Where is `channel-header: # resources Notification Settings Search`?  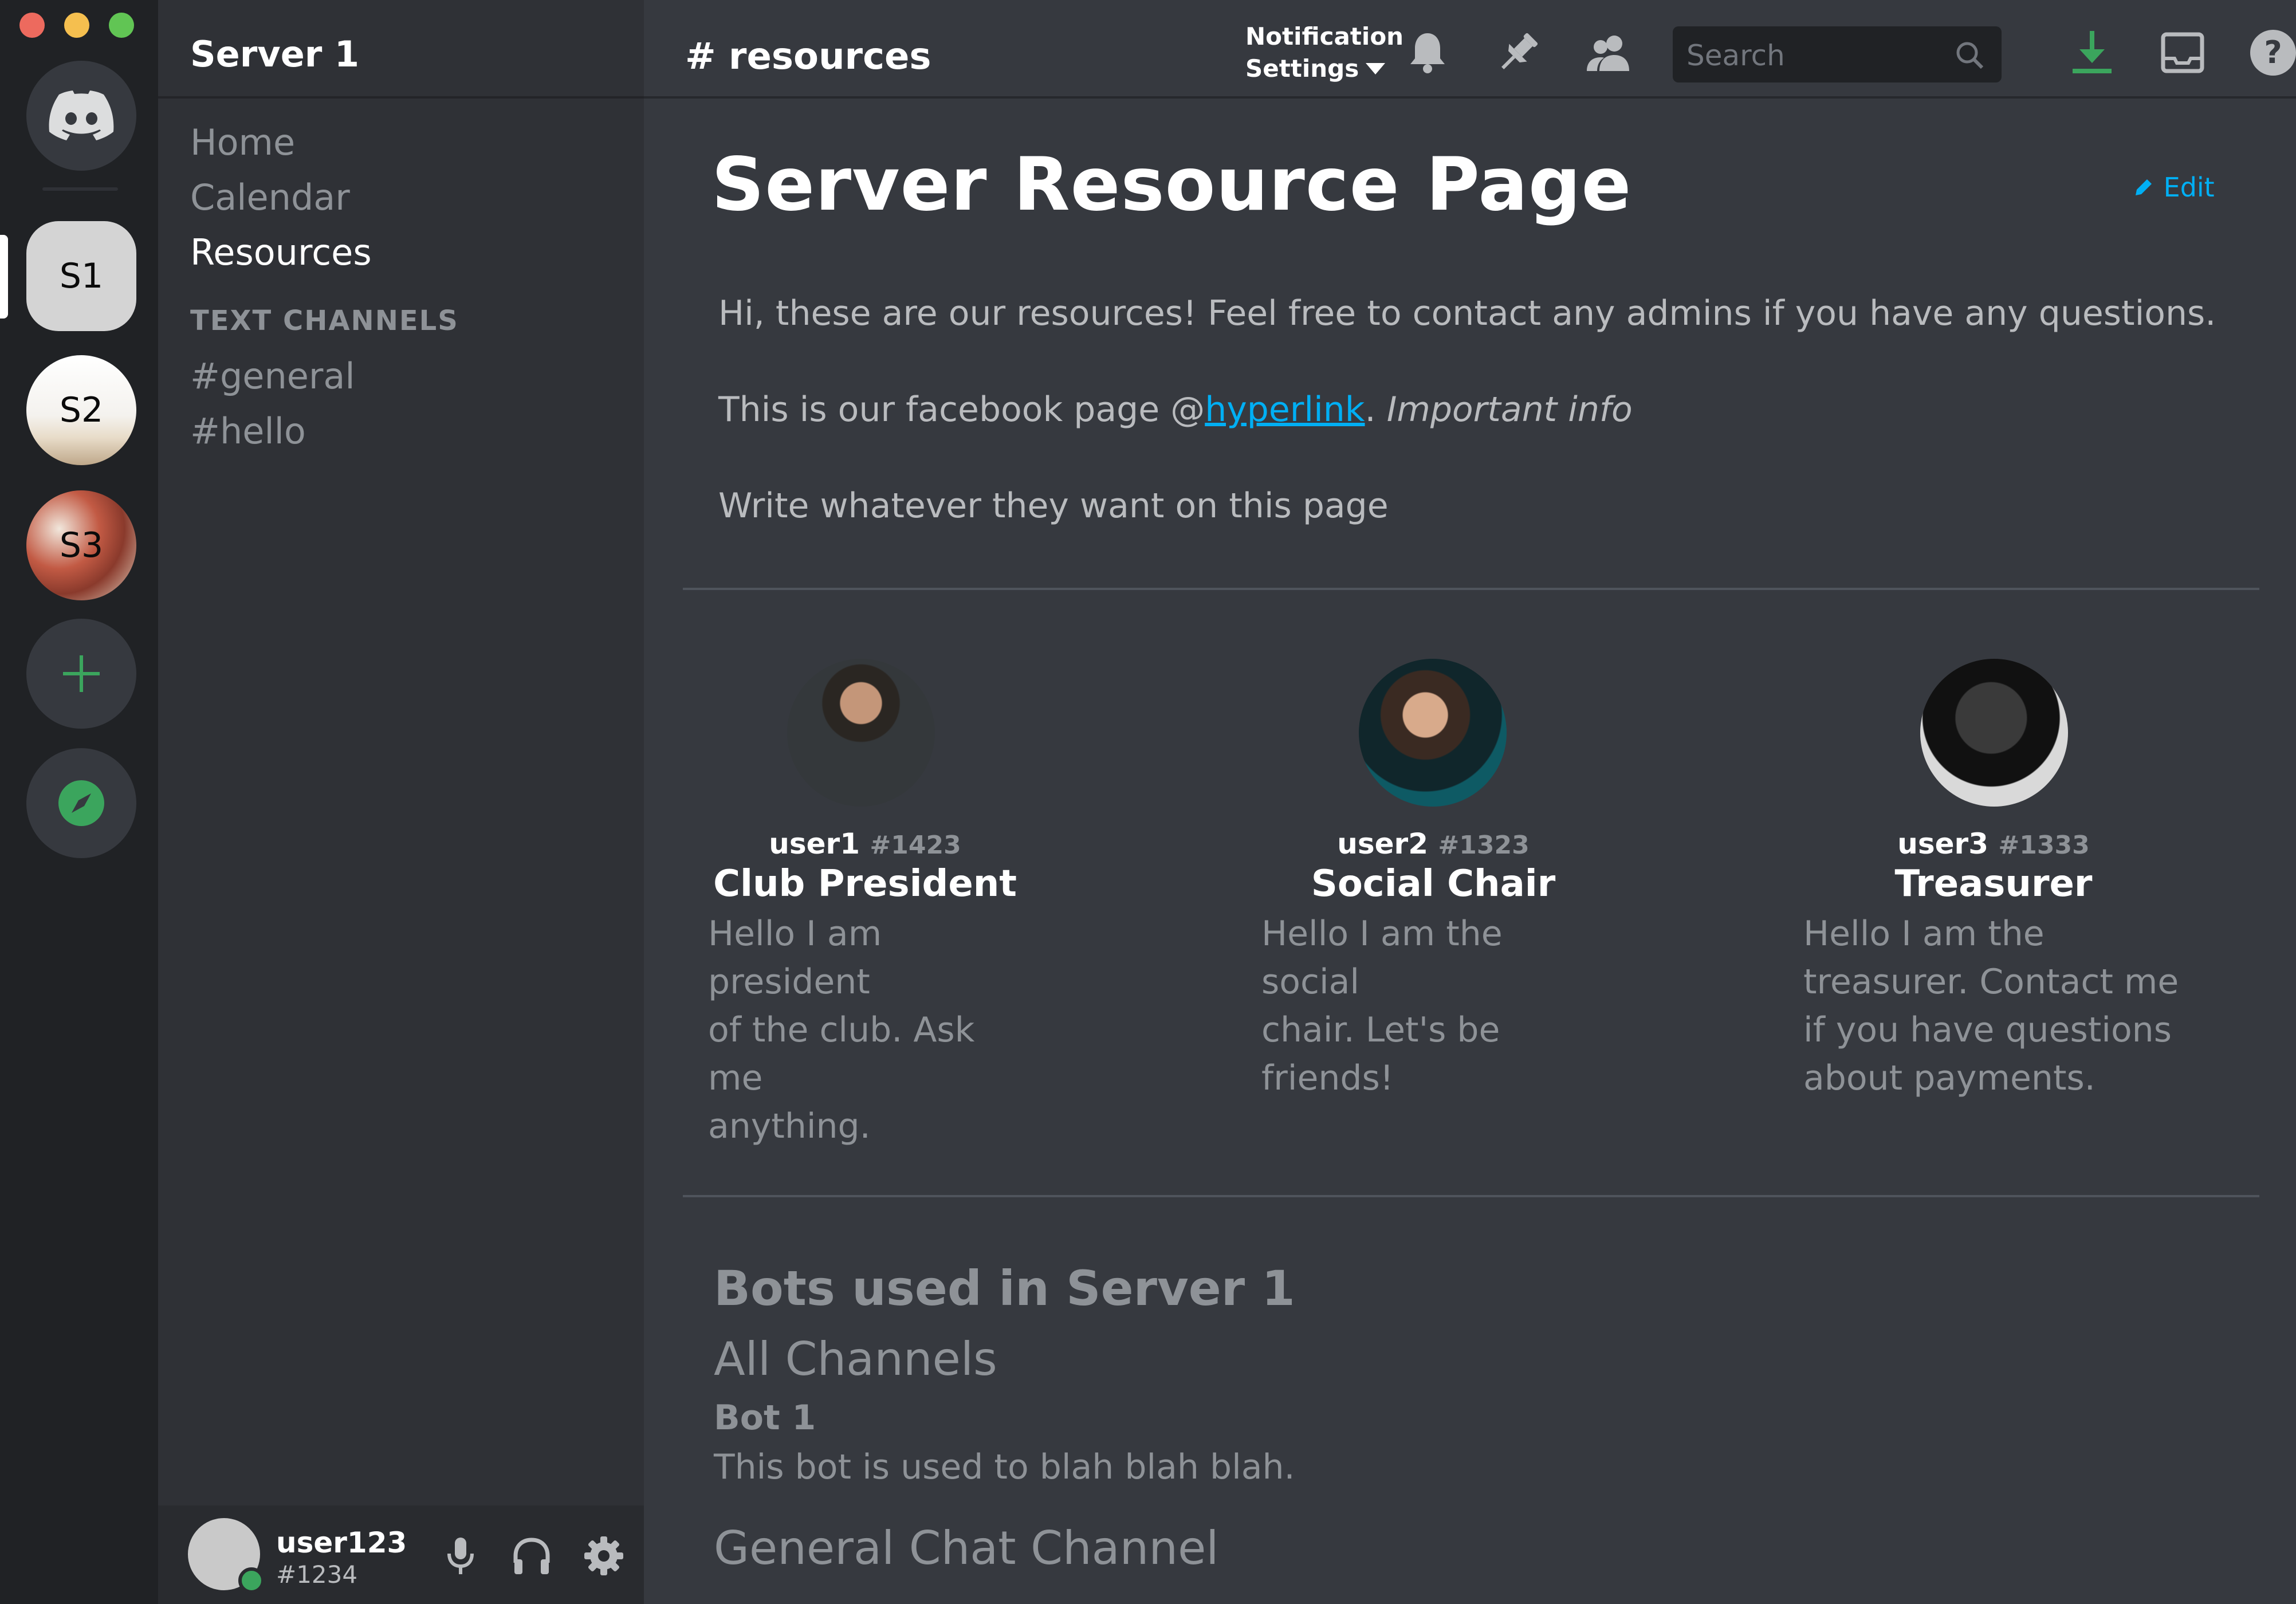
channel-header: # resources Notification Settings Search is located at coordinates (1470, 49).